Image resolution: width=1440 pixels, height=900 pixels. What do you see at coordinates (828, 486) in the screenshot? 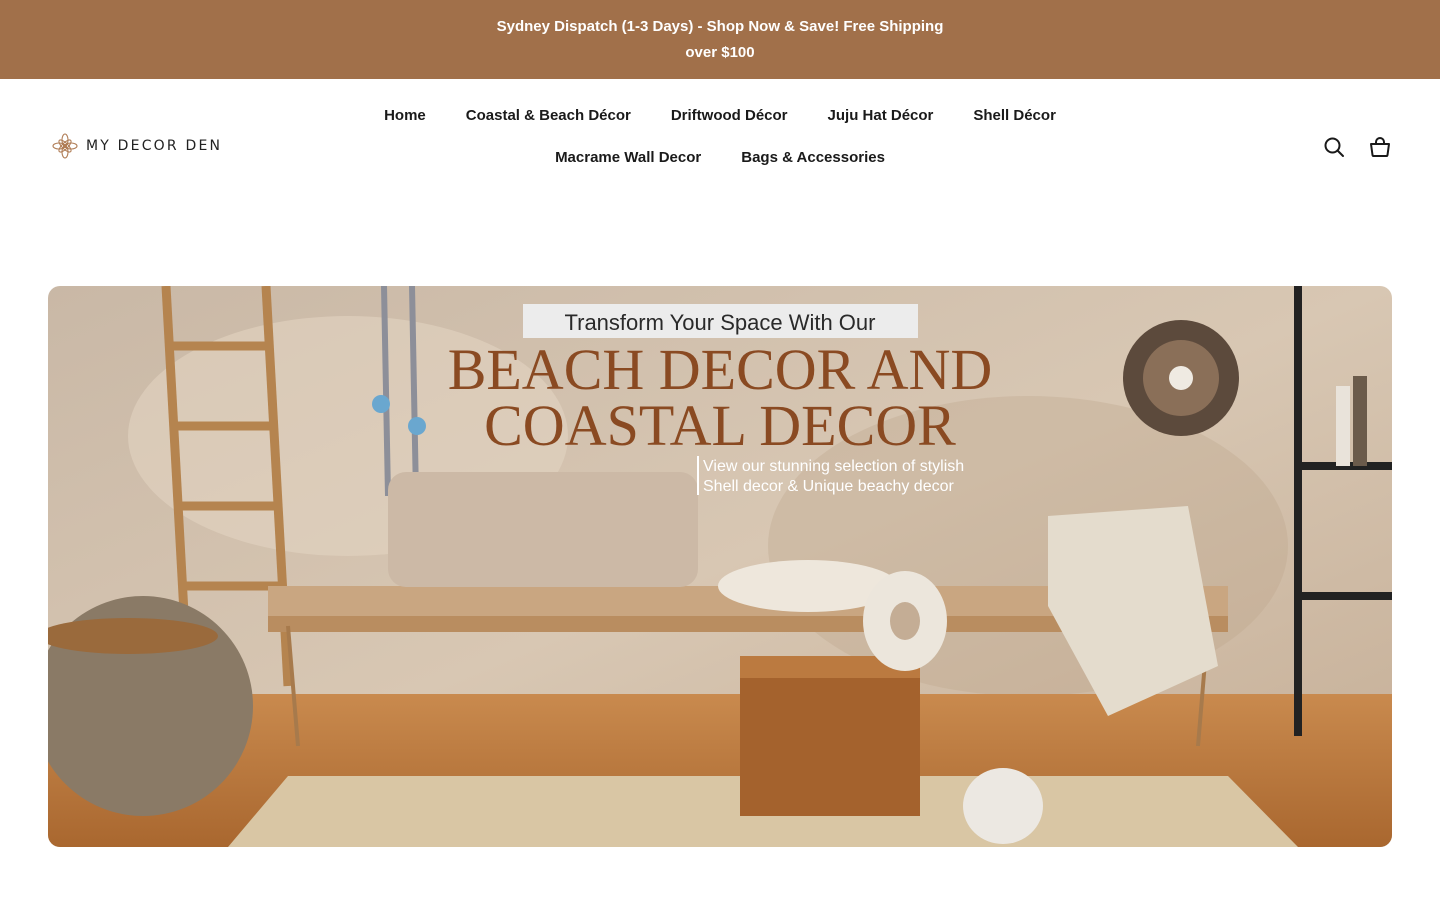
I see `hero-sub-line2: Shell decor & Unique beachy decor` at bounding box center [828, 486].